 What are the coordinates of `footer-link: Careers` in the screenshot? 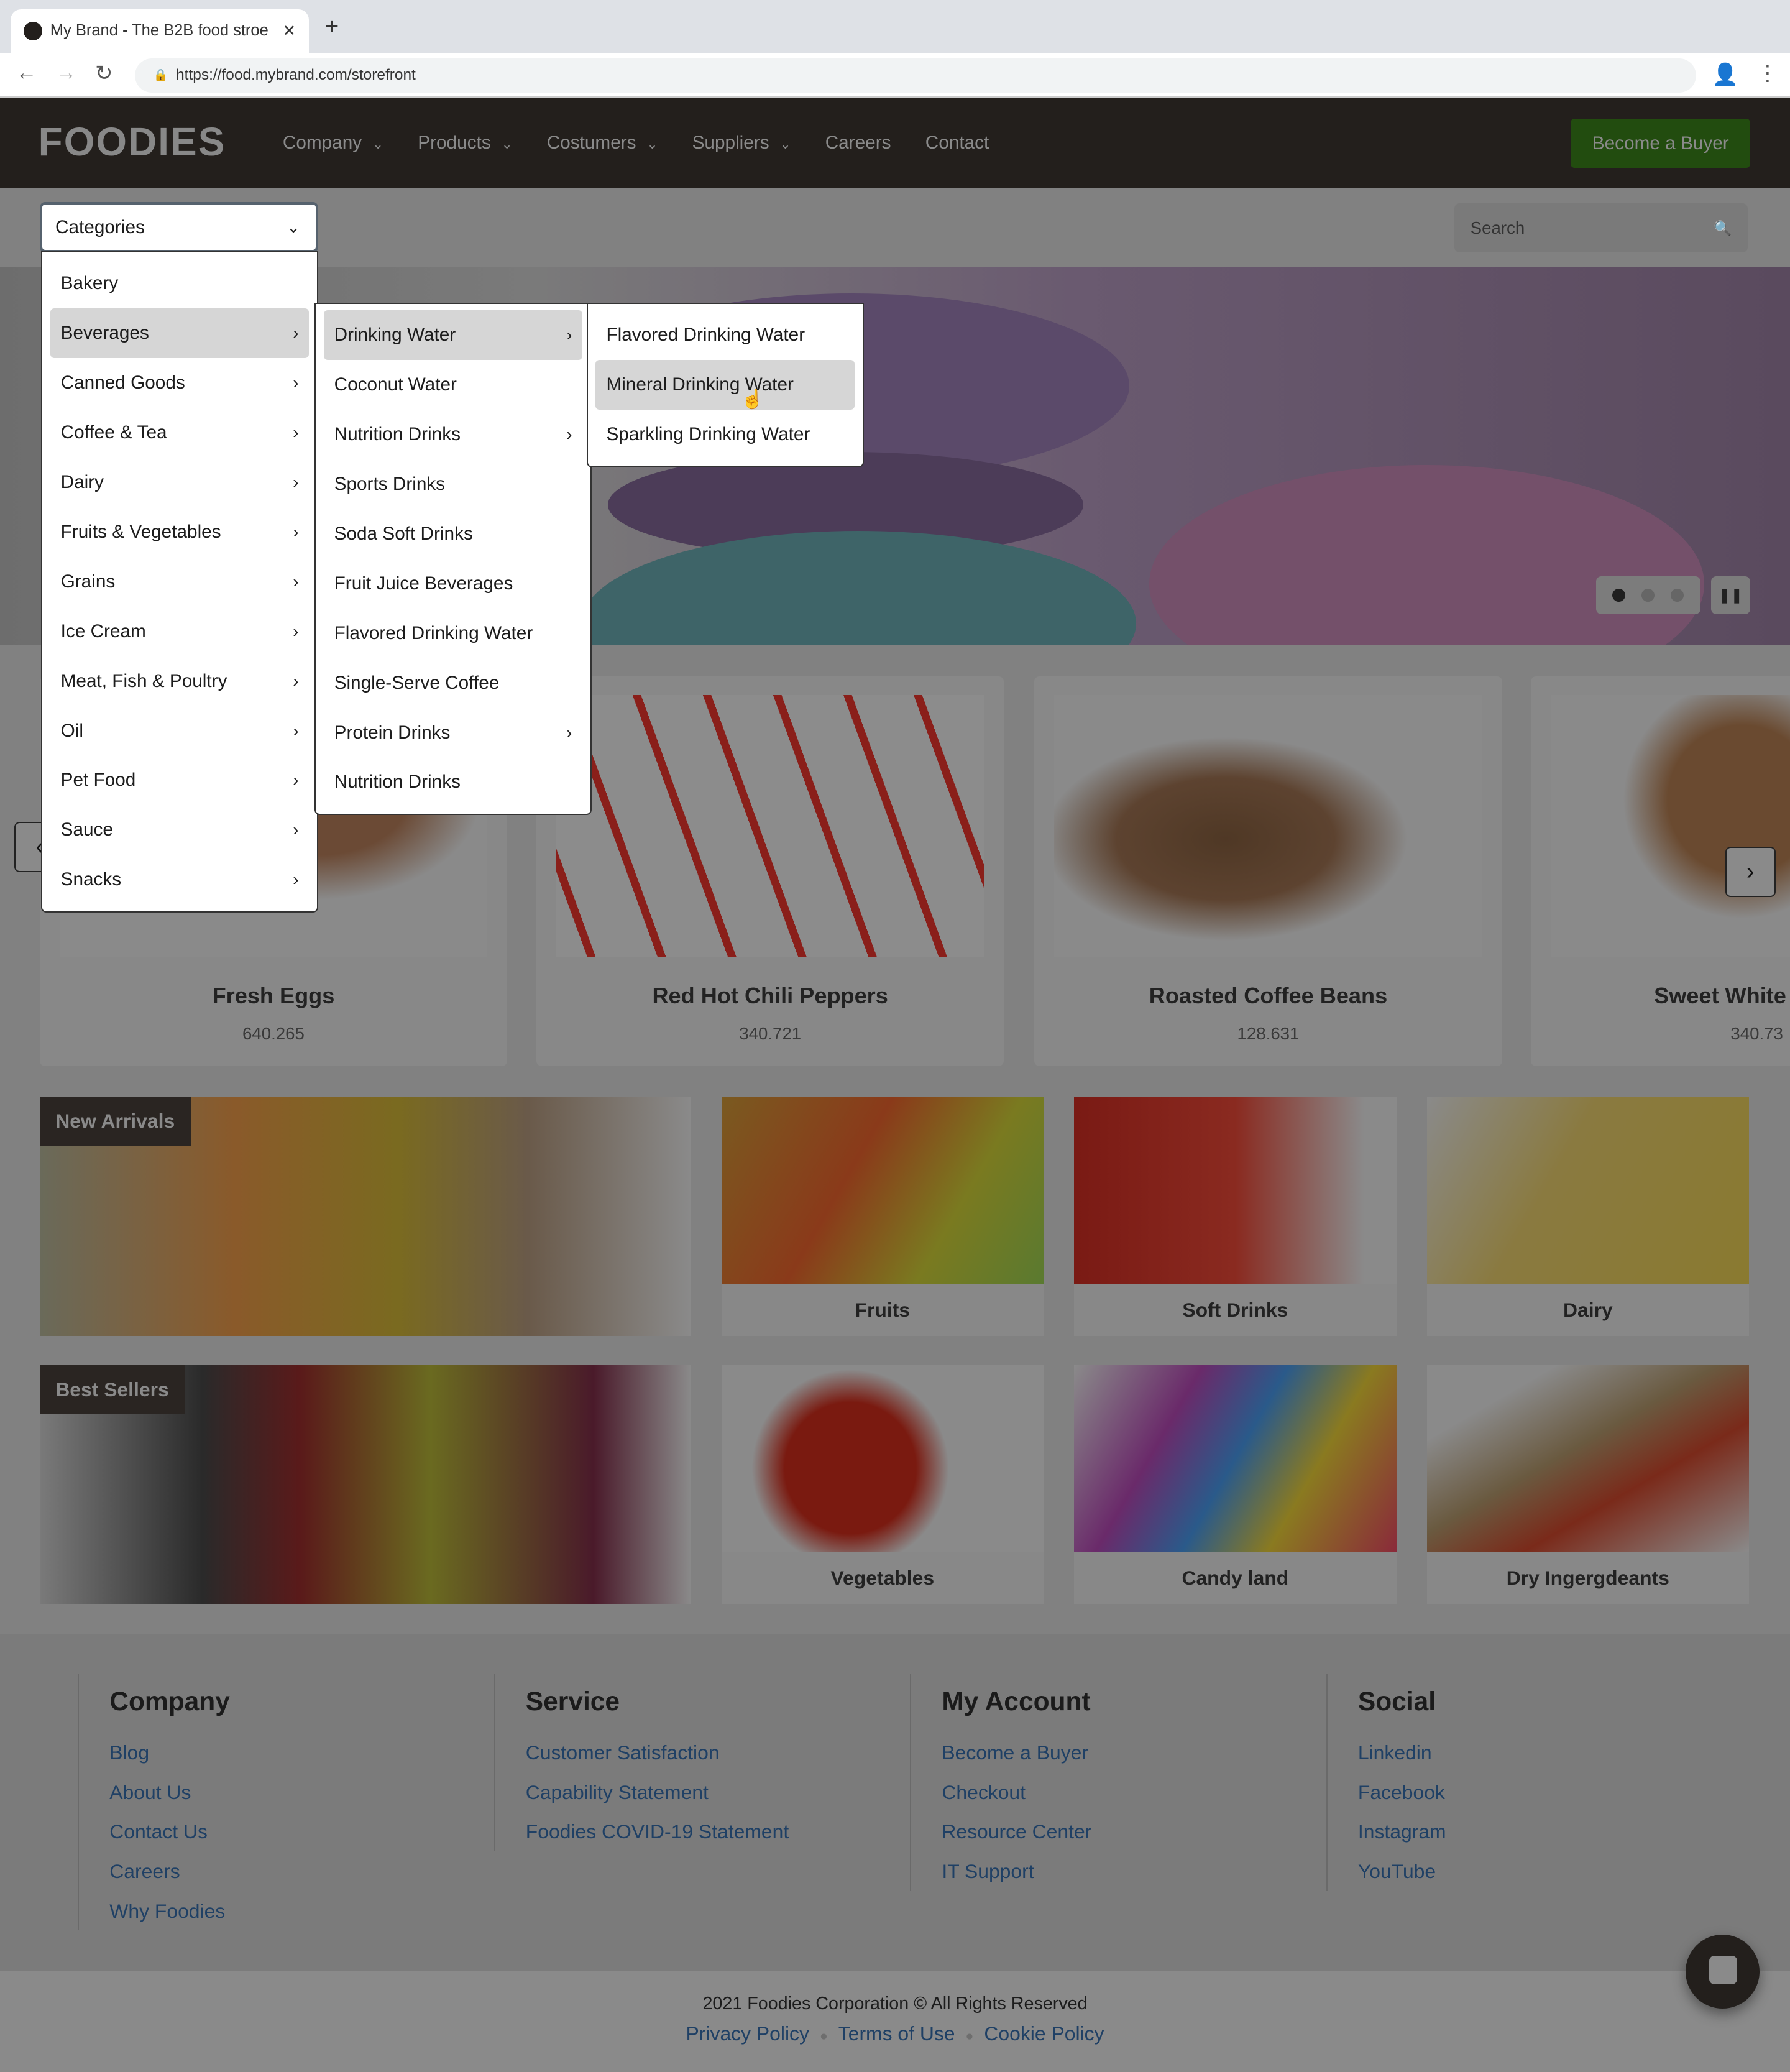 It's located at (169, 1872).